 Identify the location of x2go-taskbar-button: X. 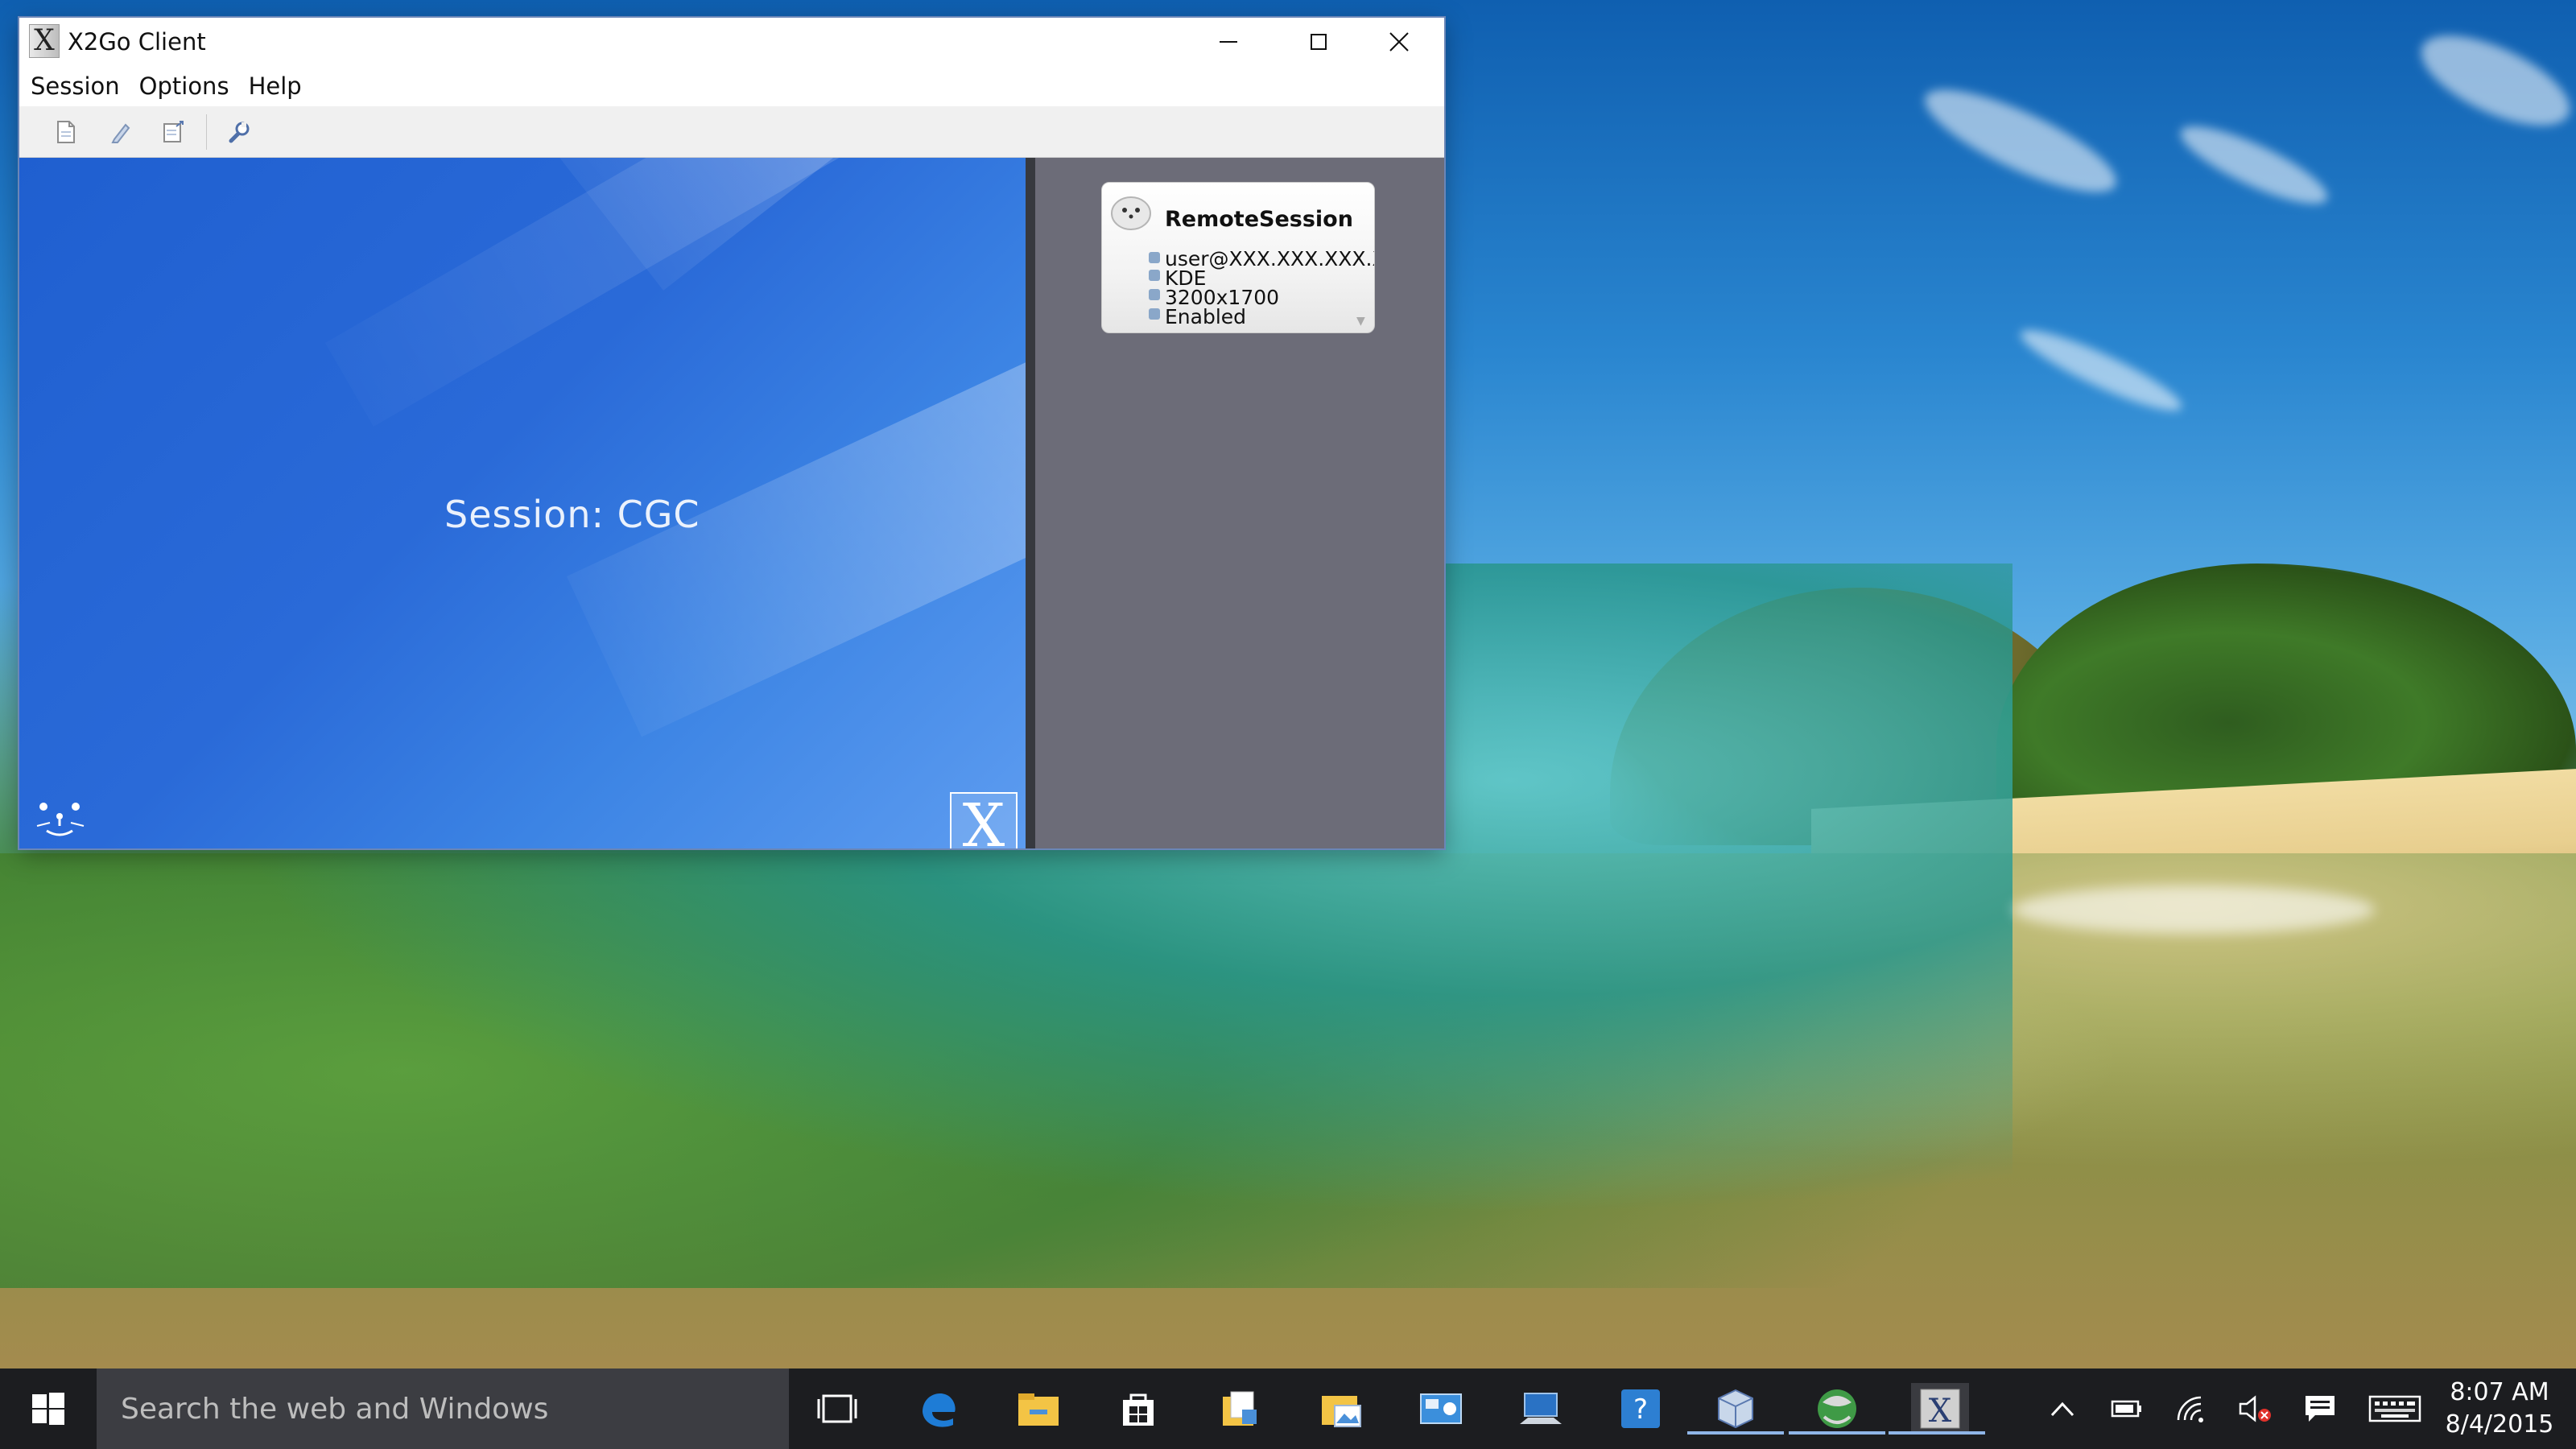
(1937, 1409).